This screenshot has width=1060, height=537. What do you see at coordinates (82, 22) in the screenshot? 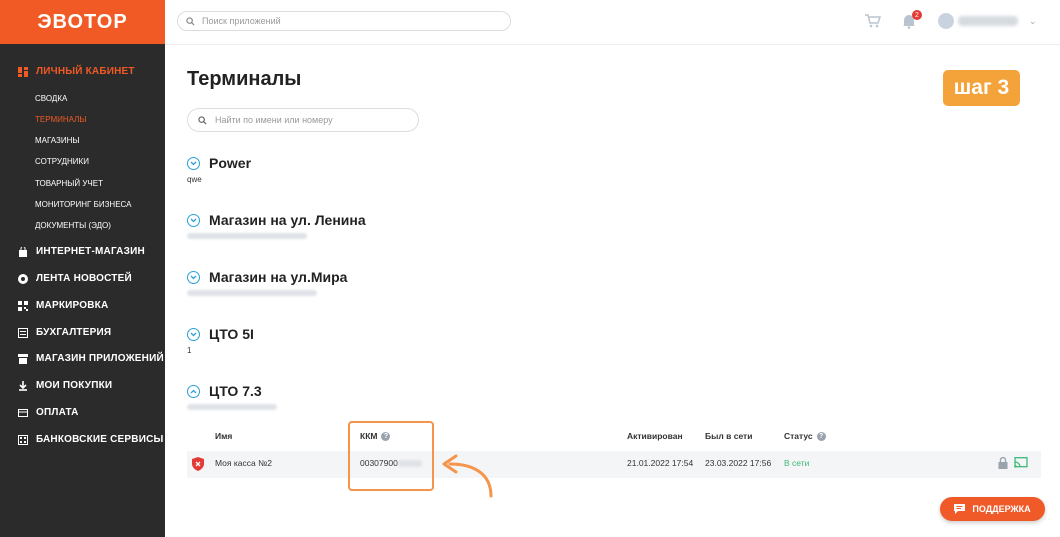
I see `logo: ЭВОТОР` at bounding box center [82, 22].